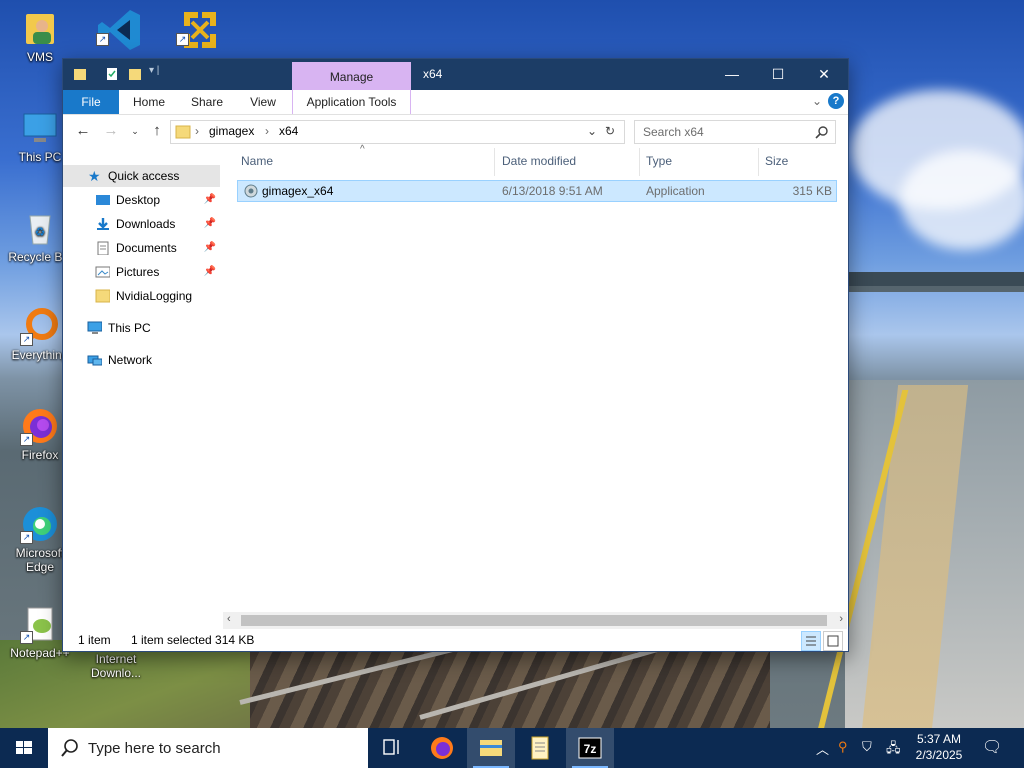 This screenshot has width=1024, height=771. What do you see at coordinates (455, 640) in the screenshot?
I see `status-bar: 1 item 1 item selected 314 KB` at bounding box center [455, 640].